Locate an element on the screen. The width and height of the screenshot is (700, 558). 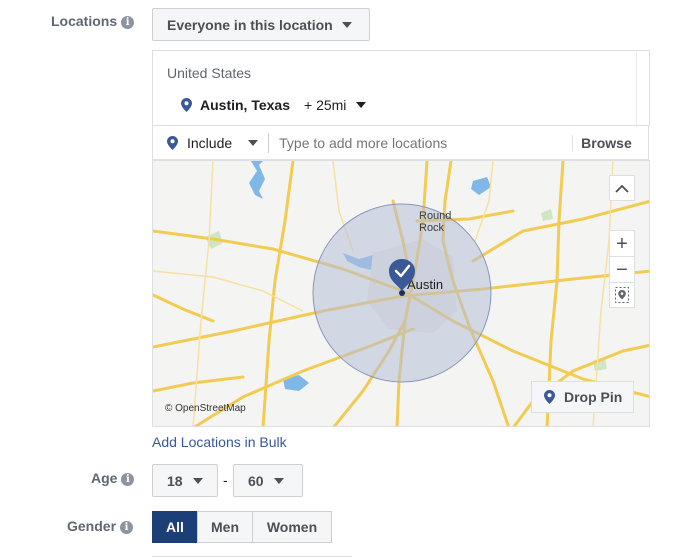
minus-icon: − is located at coordinates (622, 269).